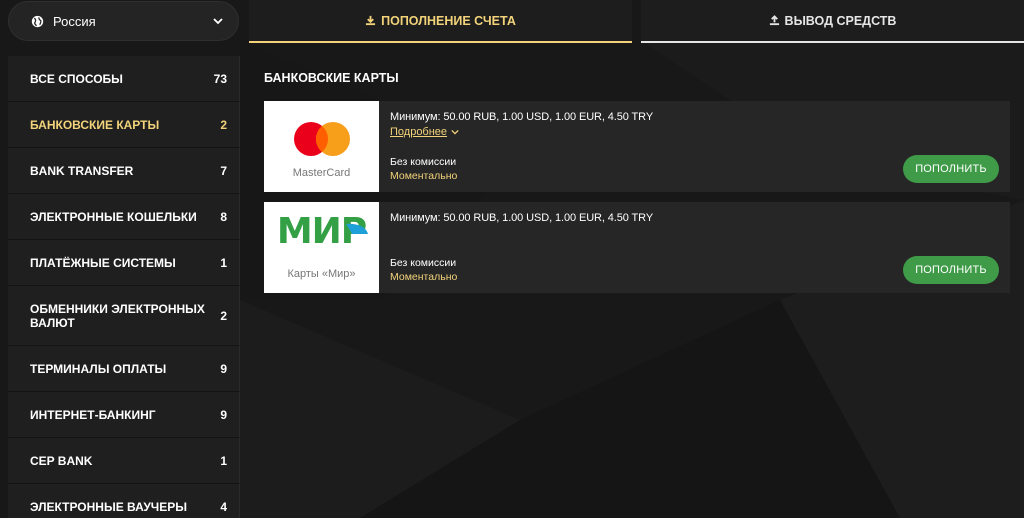 The image size is (1024, 518). What do you see at coordinates (117, 315) in the screenshot?
I see `category-label: ОБМЕННИКИ ЭЛЕКТРОННЫХ ВАЛЮТ` at bounding box center [117, 315].